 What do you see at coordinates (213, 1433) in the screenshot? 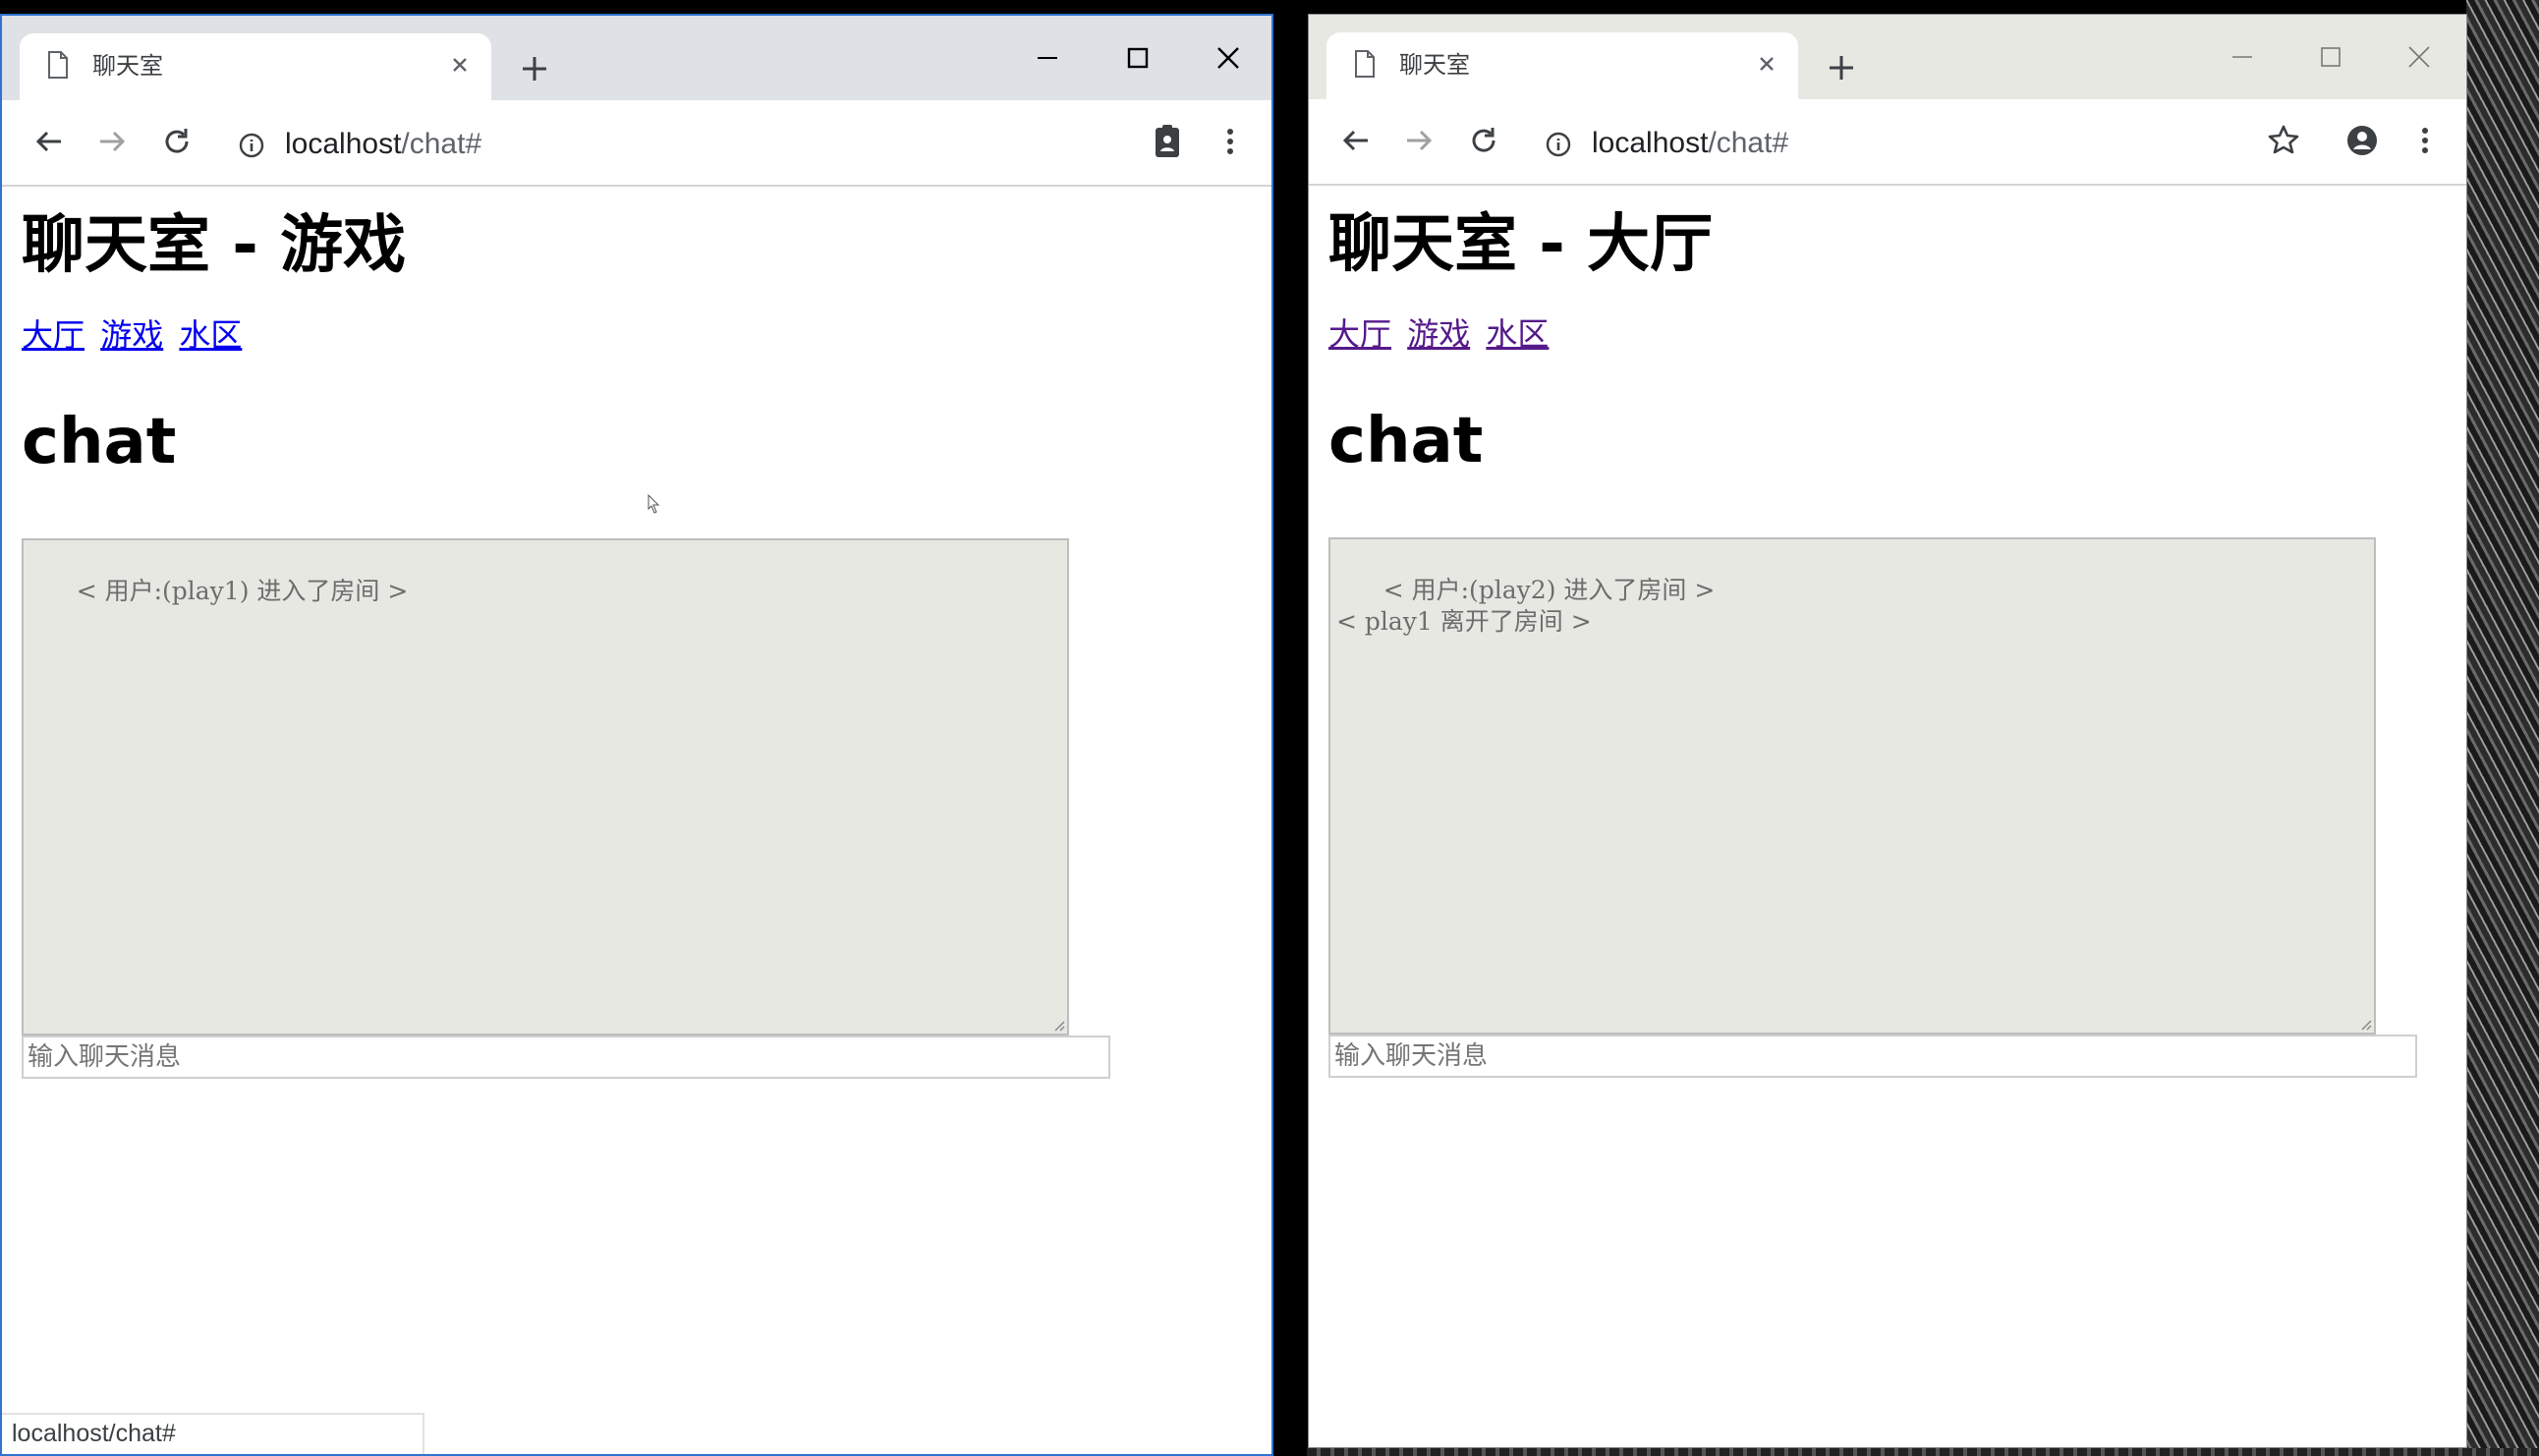
I see `status-bar: localhost/chat#` at bounding box center [213, 1433].